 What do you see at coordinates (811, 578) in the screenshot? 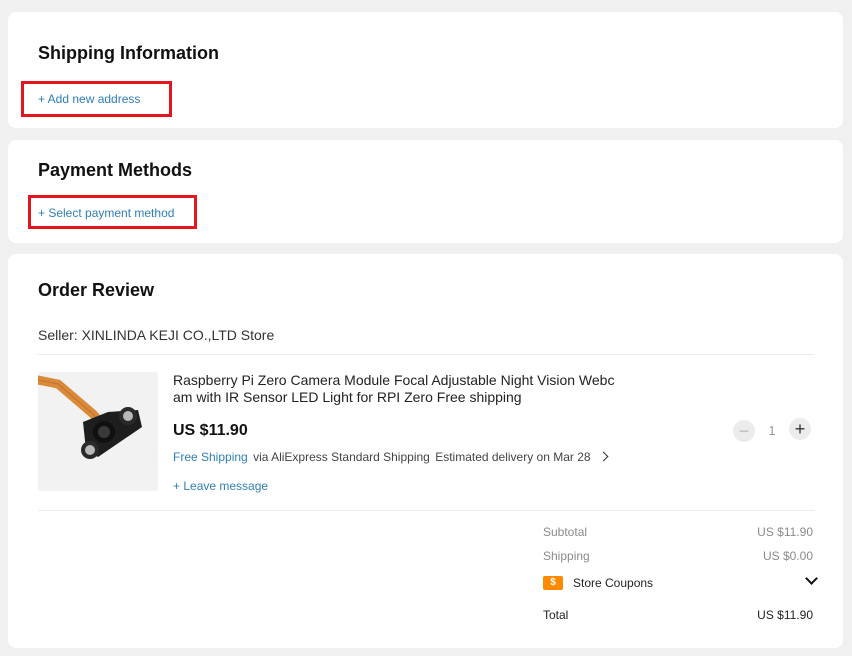
I see `chevron-down-icon` at bounding box center [811, 578].